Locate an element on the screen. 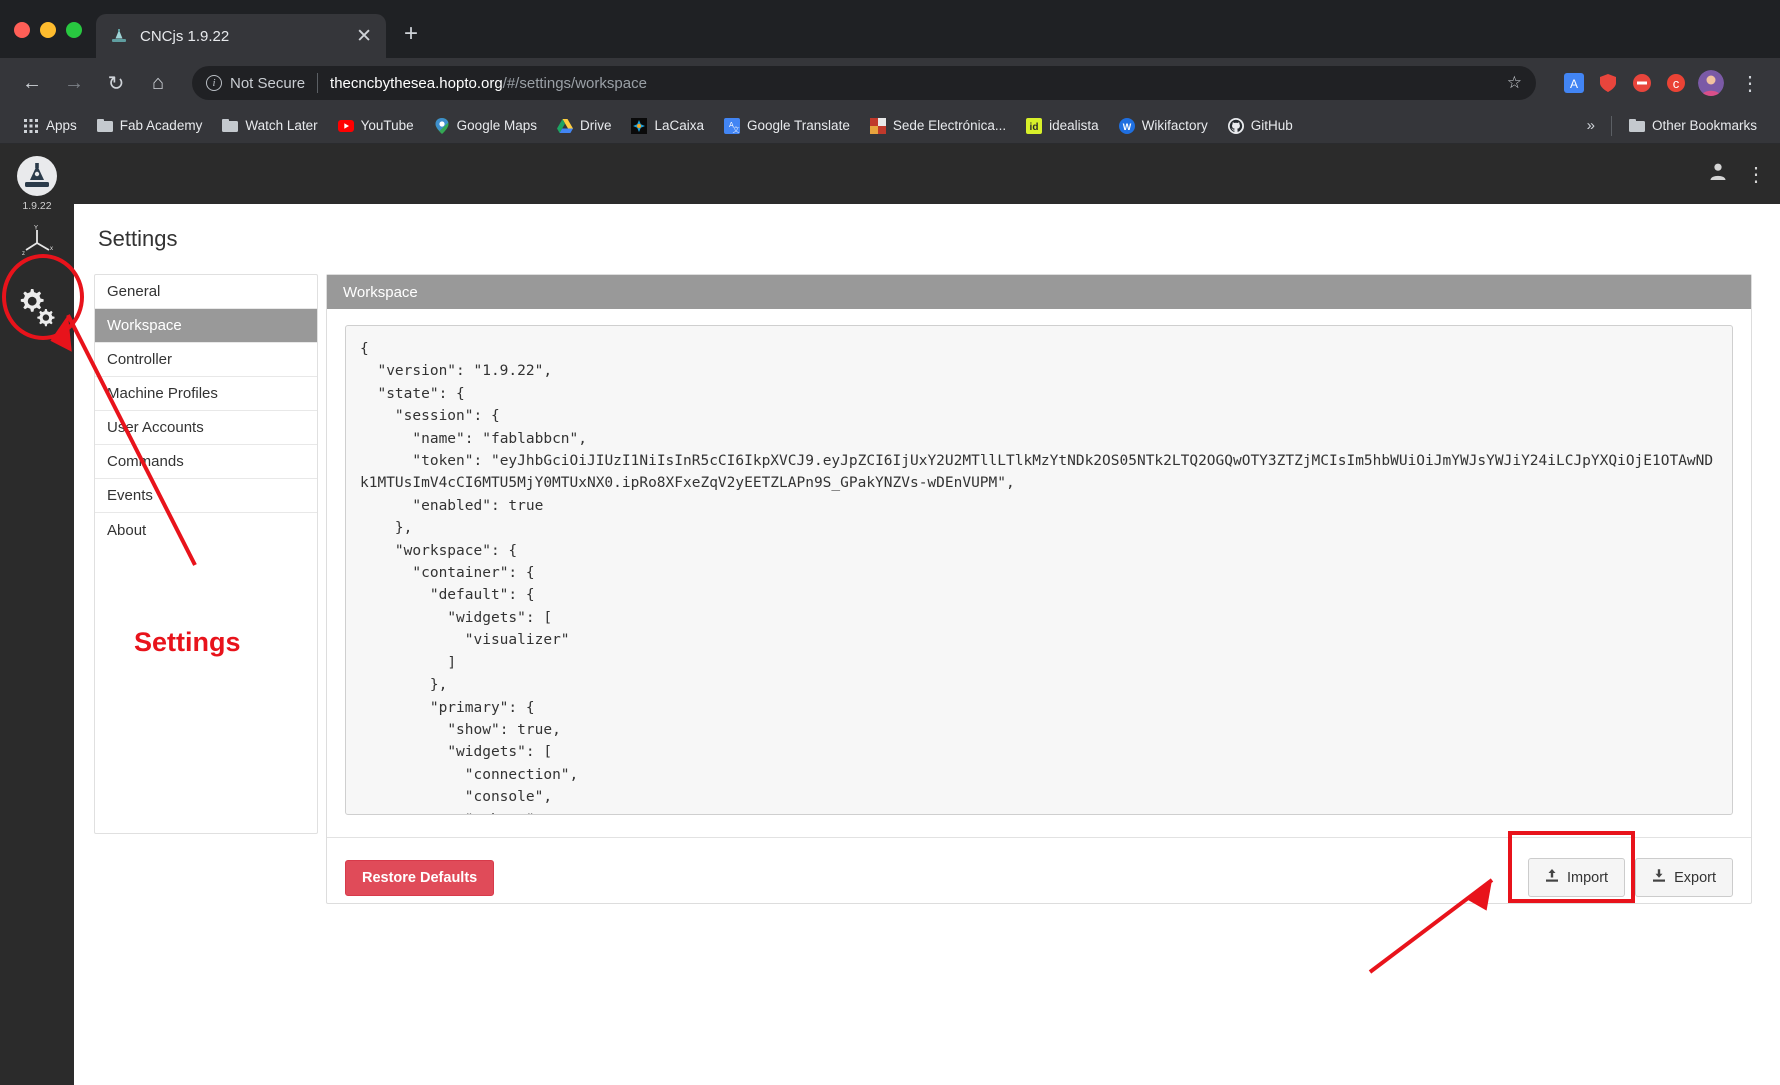 This screenshot has height=1085, width=1780. export-button: Export is located at coordinates (1684, 877).